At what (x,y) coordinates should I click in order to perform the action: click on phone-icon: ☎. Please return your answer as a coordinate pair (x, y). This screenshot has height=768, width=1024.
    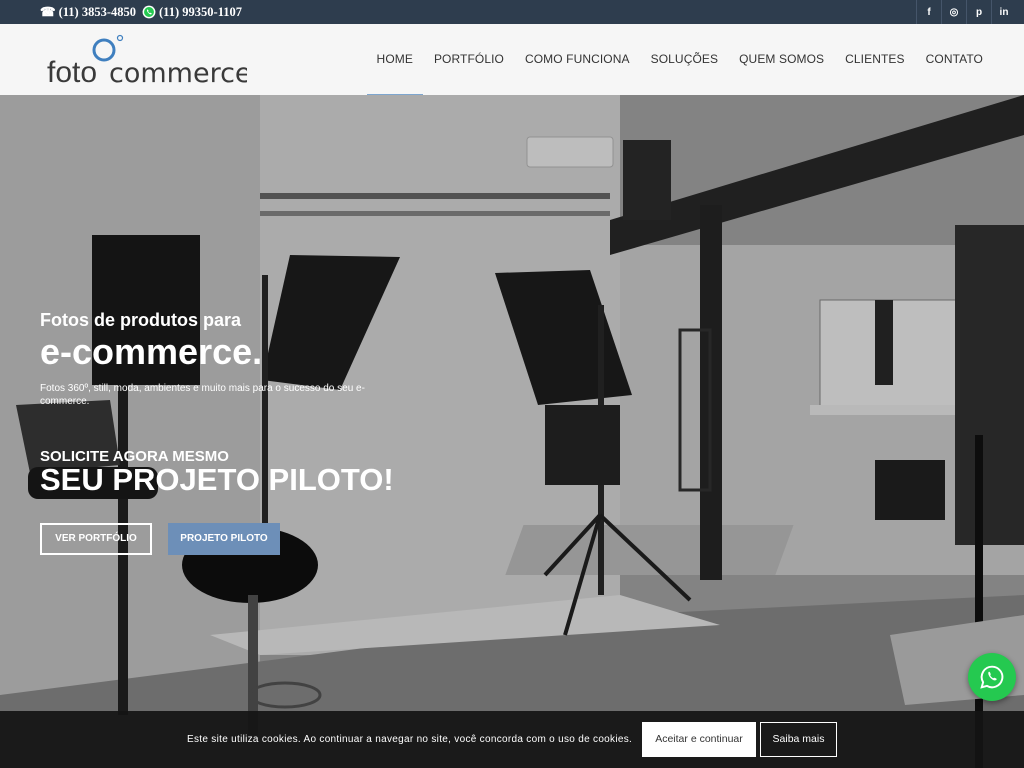
    Looking at the image, I should click on (48, 12).